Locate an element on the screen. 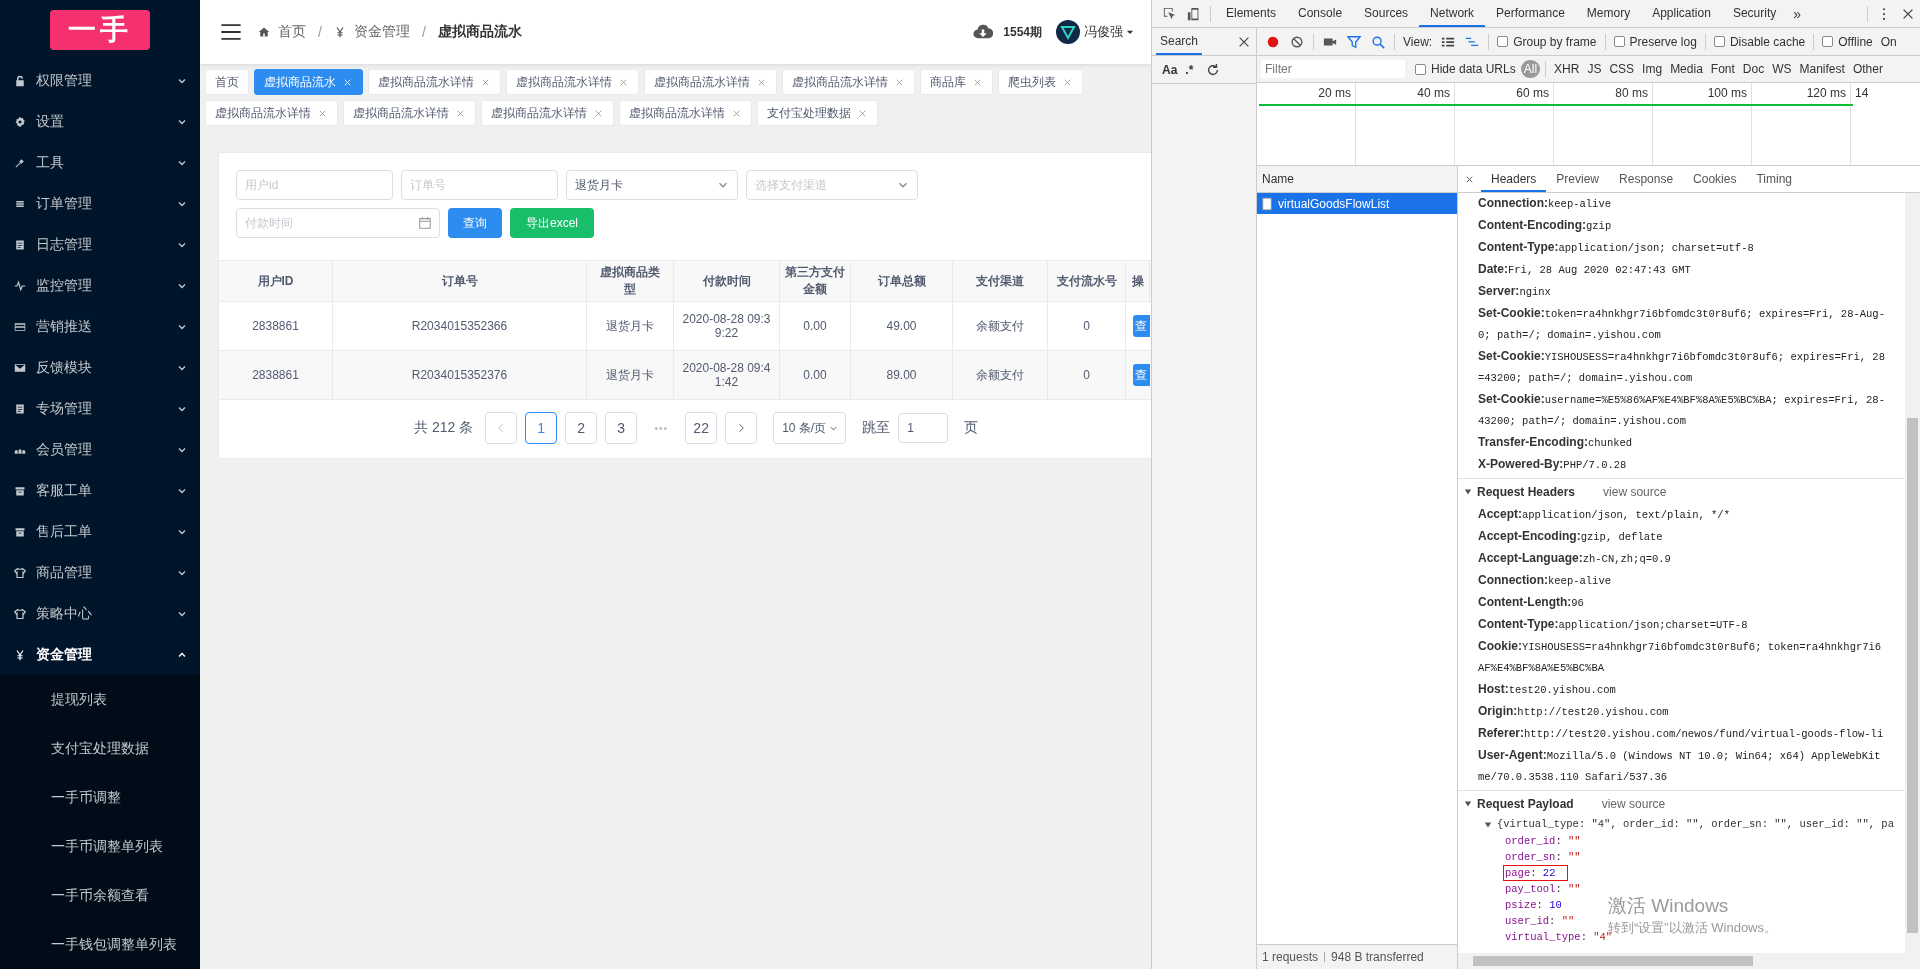 This screenshot has height=969, width=1920. refresh-icon is located at coordinates (1213, 69).